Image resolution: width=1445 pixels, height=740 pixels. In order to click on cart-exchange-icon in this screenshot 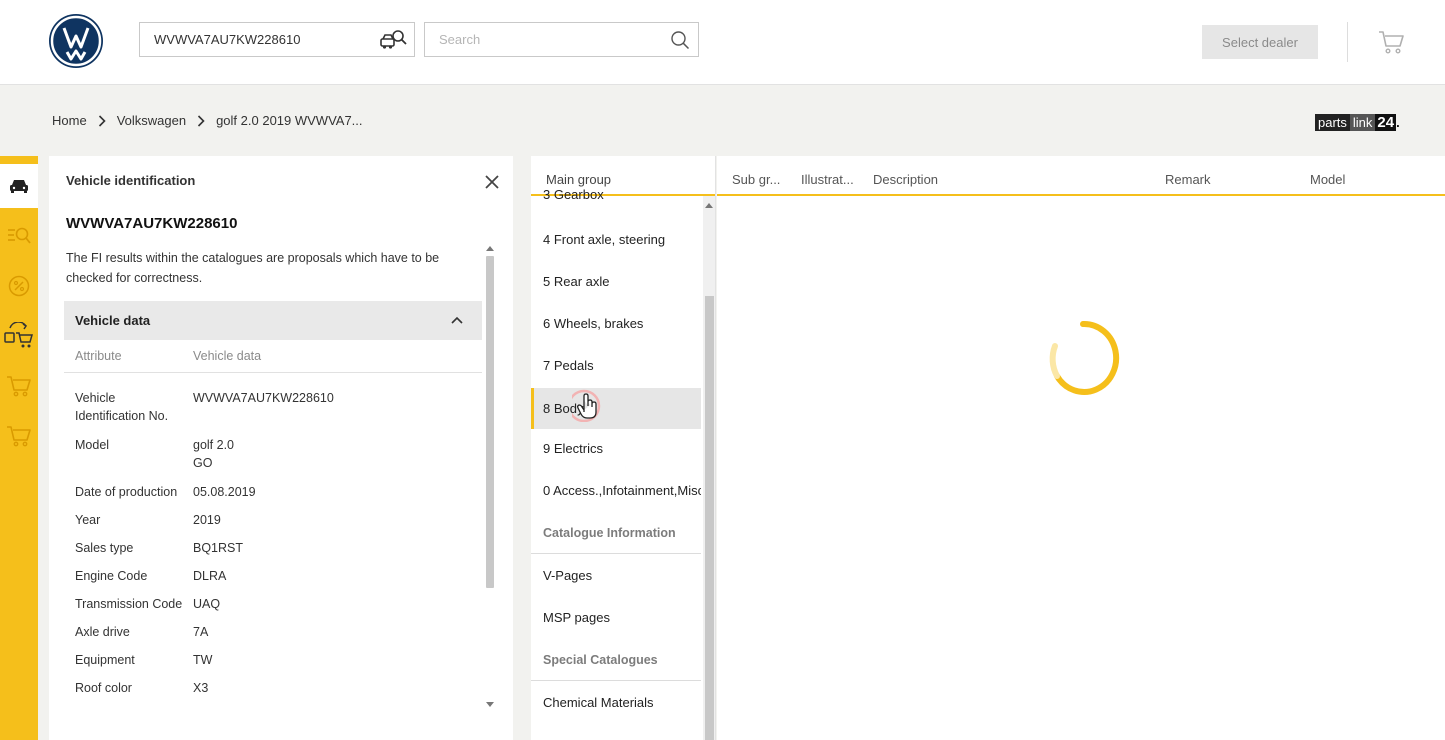, I will do `click(18, 335)`.